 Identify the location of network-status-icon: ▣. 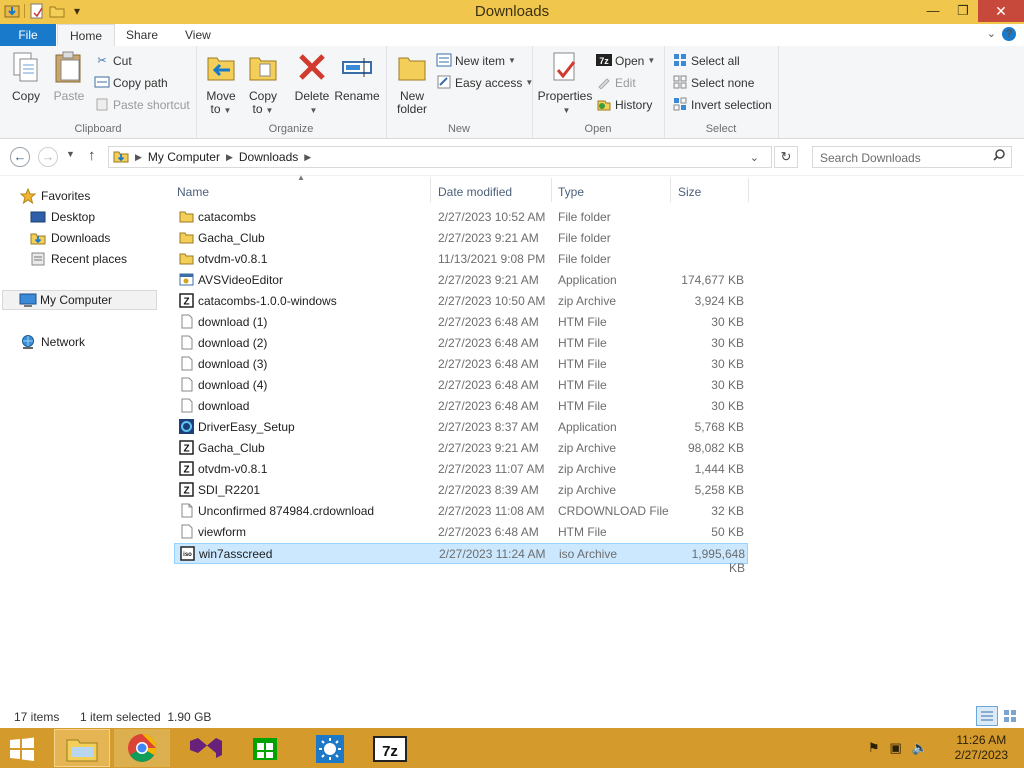
(896, 748).